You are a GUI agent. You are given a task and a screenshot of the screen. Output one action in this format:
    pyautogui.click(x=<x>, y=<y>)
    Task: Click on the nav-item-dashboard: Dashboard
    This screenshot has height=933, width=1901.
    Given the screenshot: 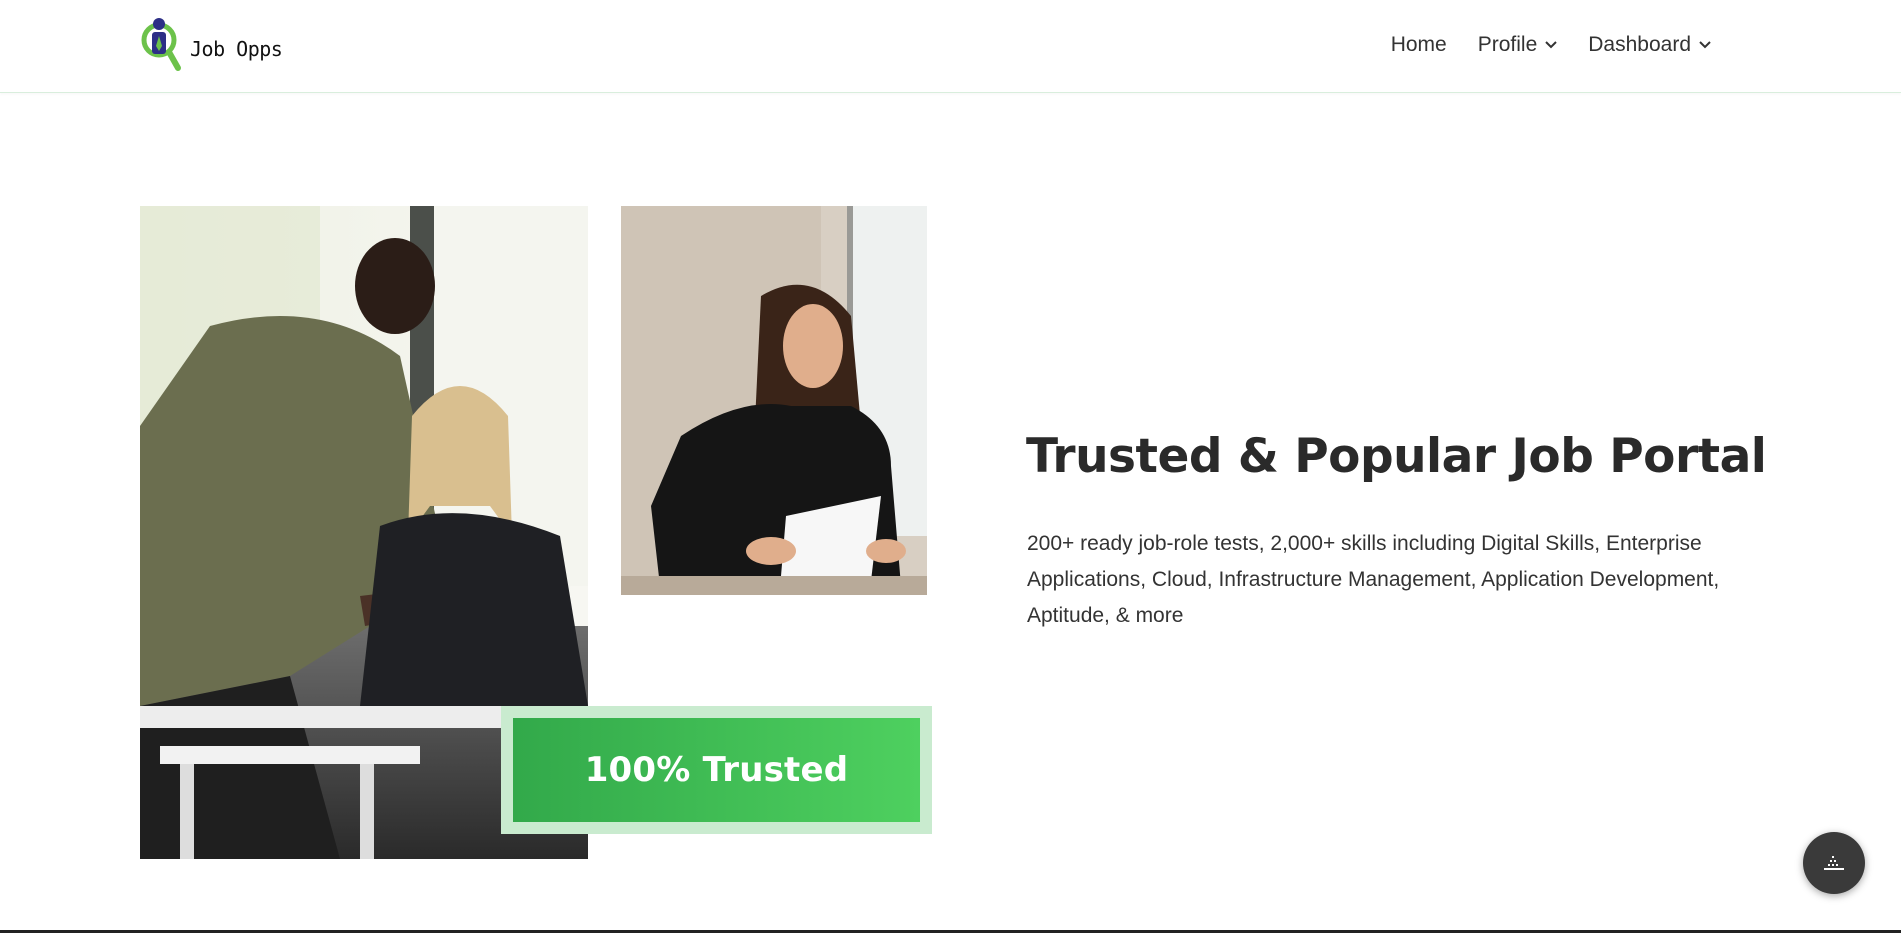 What is the action you would take?
    pyautogui.click(x=1649, y=45)
    